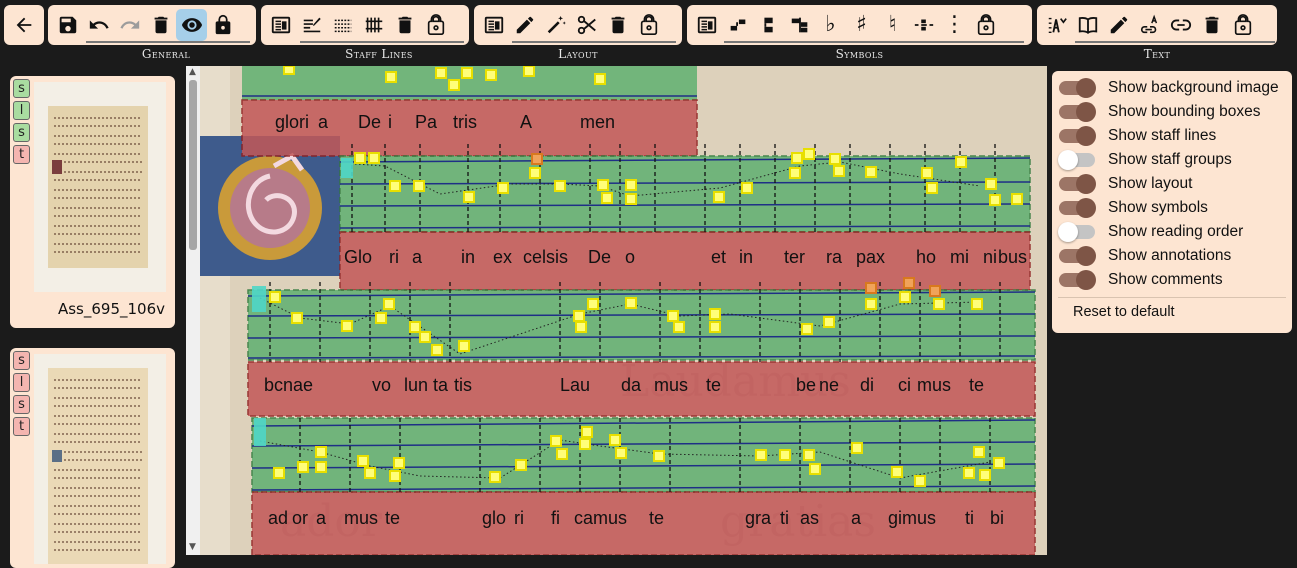 Image resolution: width=1297 pixels, height=568 pixels. Describe the element at coordinates (545, 257) in the screenshot. I see `syllable: celsis` at that location.